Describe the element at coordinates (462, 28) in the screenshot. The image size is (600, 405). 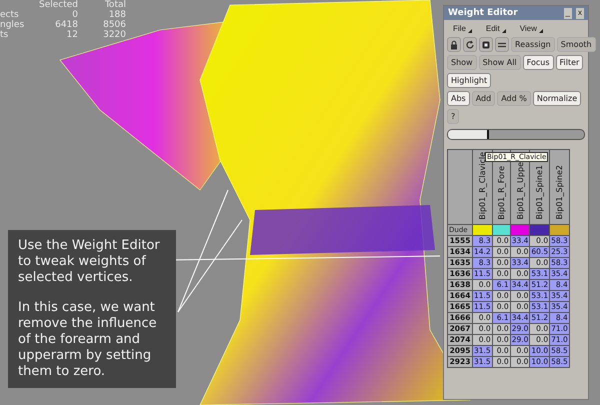
I see `menu-item: File` at that location.